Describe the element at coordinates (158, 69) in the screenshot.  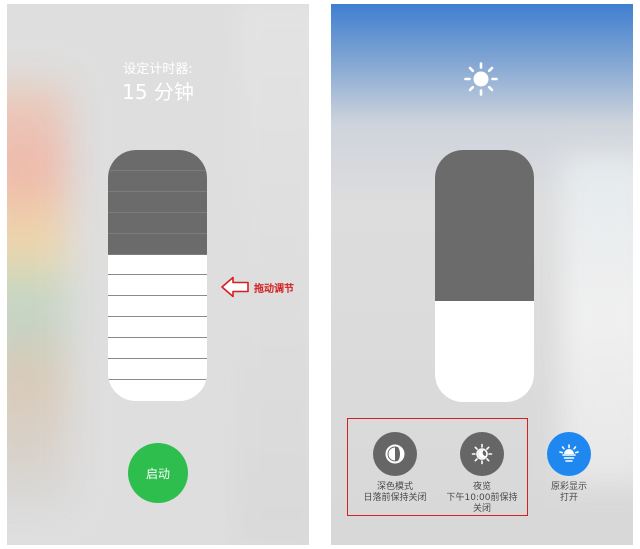
I see `timer-label: 设定计时器:` at that location.